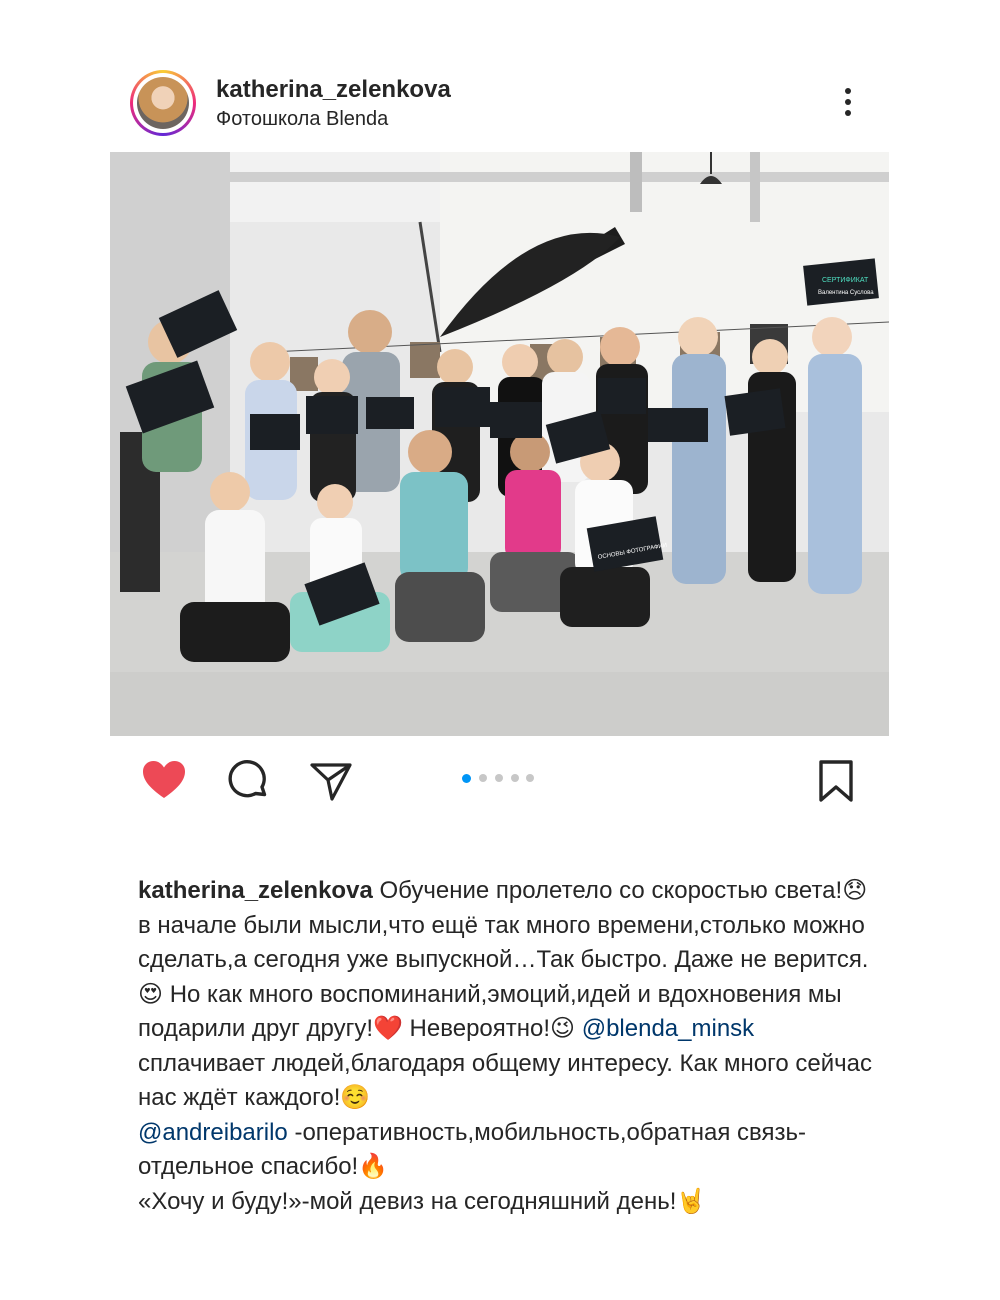  I want to click on post-location: Фотошкола Blenda, so click(302, 119).